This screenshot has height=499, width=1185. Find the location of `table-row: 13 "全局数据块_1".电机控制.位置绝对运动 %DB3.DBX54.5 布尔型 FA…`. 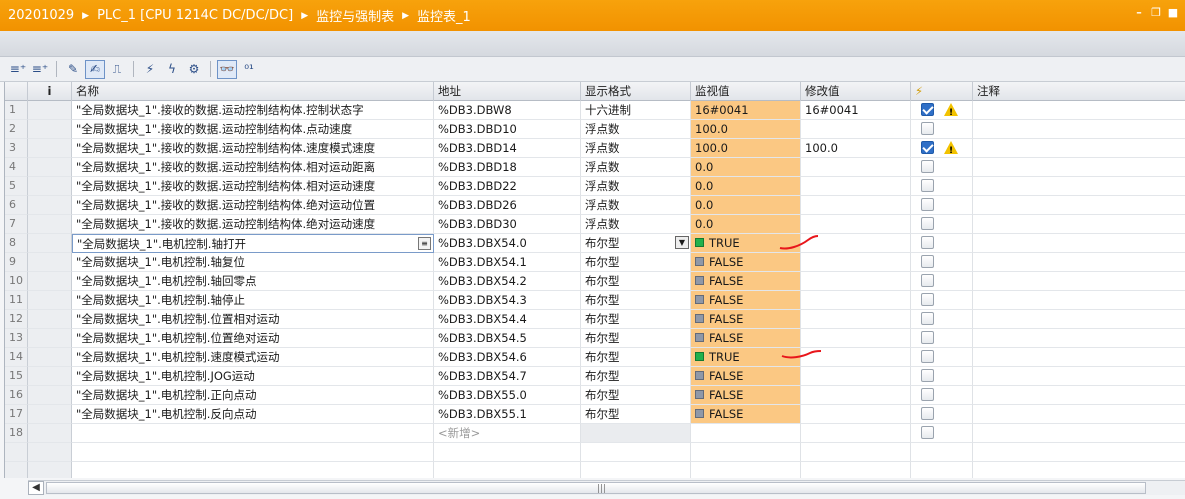

table-row: 13 "全局数据块_1".电机控制.位置绝对运动 %DB3.DBX54.5 布尔型 FA… is located at coordinates (595, 338).